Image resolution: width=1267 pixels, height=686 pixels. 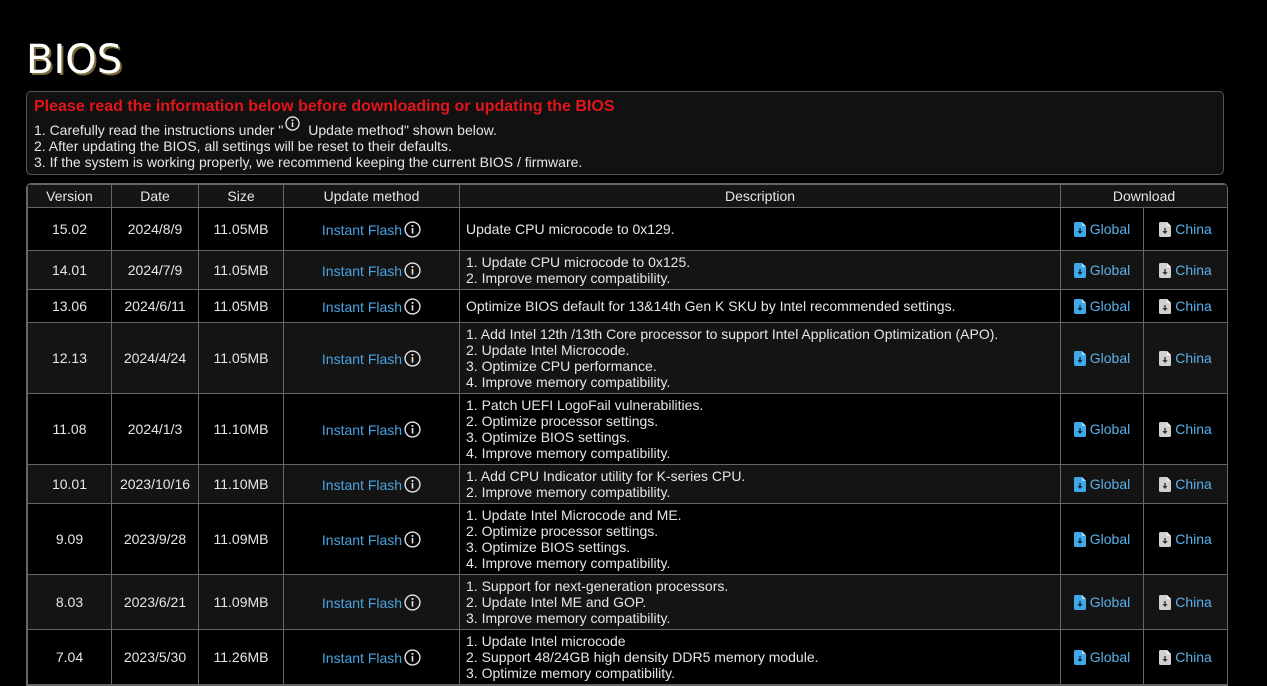 What do you see at coordinates (155, 270) in the screenshot?
I see `date-cell: 2024/7/9` at bounding box center [155, 270].